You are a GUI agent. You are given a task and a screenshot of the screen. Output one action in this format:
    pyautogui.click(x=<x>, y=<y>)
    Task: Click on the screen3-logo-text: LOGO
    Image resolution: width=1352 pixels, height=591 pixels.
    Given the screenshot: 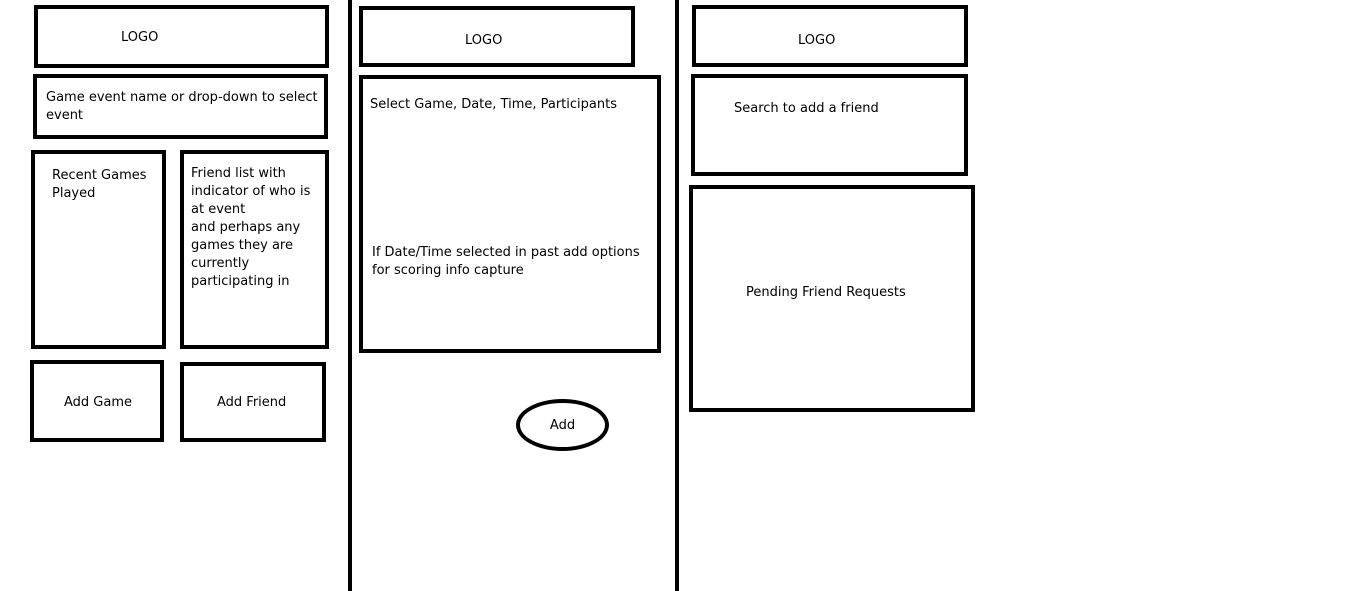 What is the action you would take?
    pyautogui.click(x=817, y=40)
    